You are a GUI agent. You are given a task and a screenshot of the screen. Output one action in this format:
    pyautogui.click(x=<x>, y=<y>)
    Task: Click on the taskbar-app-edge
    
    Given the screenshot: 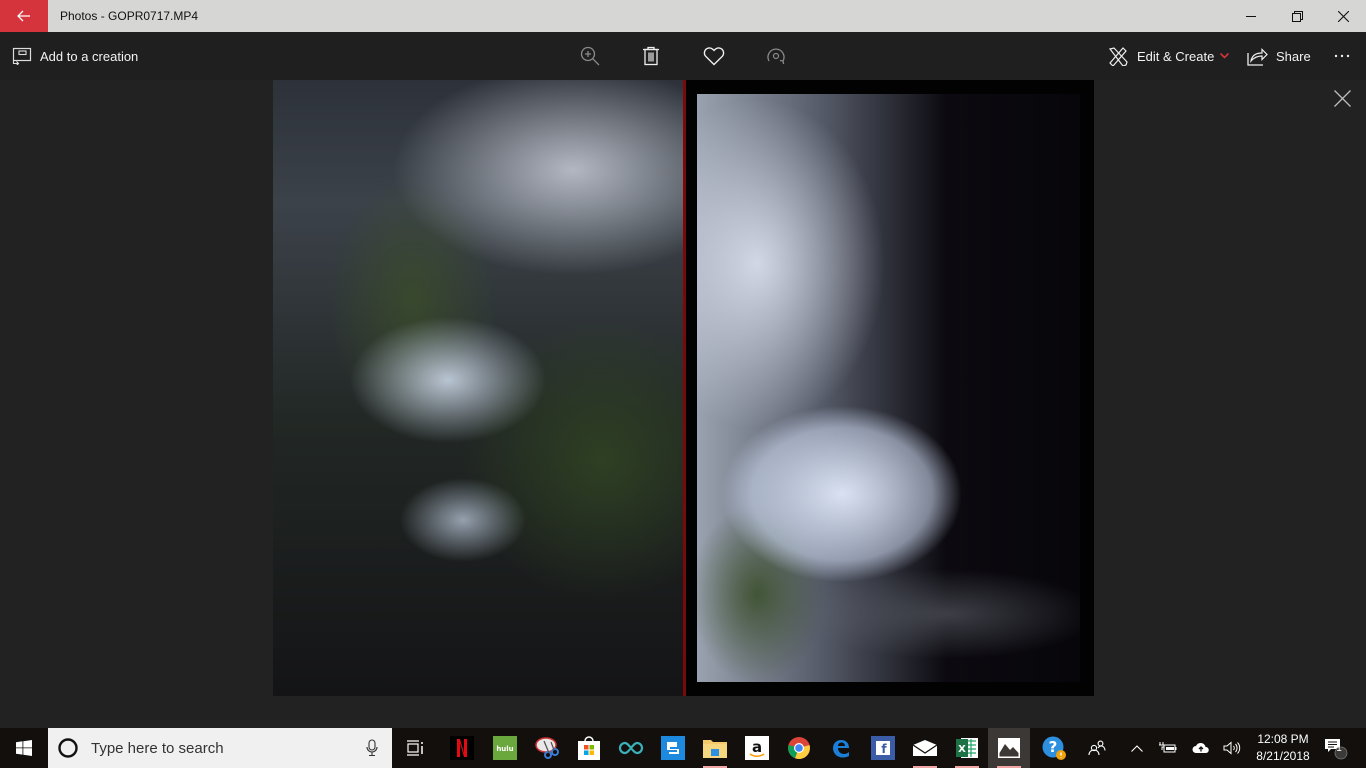 What is the action you would take?
    pyautogui.click(x=841, y=748)
    